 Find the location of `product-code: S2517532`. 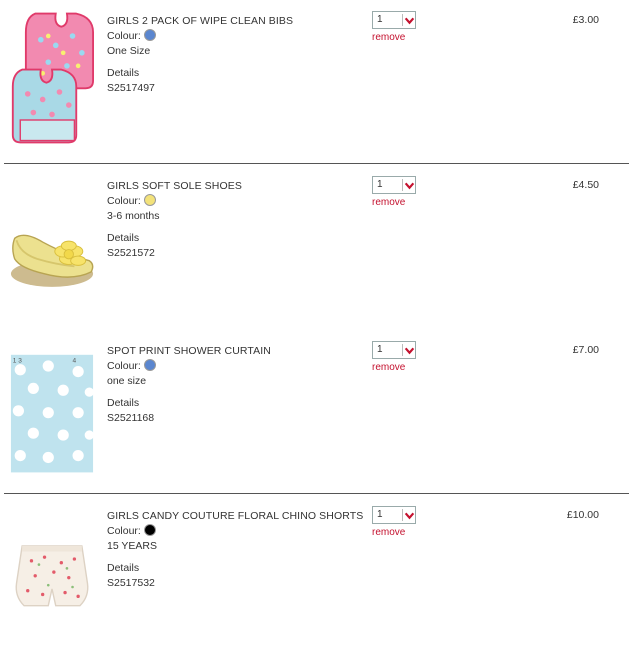

product-code: S2517532 is located at coordinates (131, 583).